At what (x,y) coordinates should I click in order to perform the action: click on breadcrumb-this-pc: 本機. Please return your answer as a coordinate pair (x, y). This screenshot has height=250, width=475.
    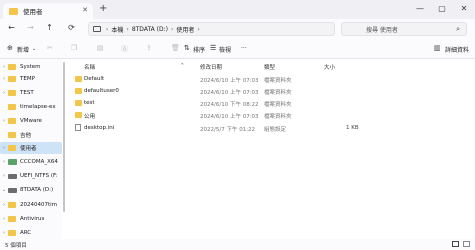
    Looking at the image, I should click on (117, 29).